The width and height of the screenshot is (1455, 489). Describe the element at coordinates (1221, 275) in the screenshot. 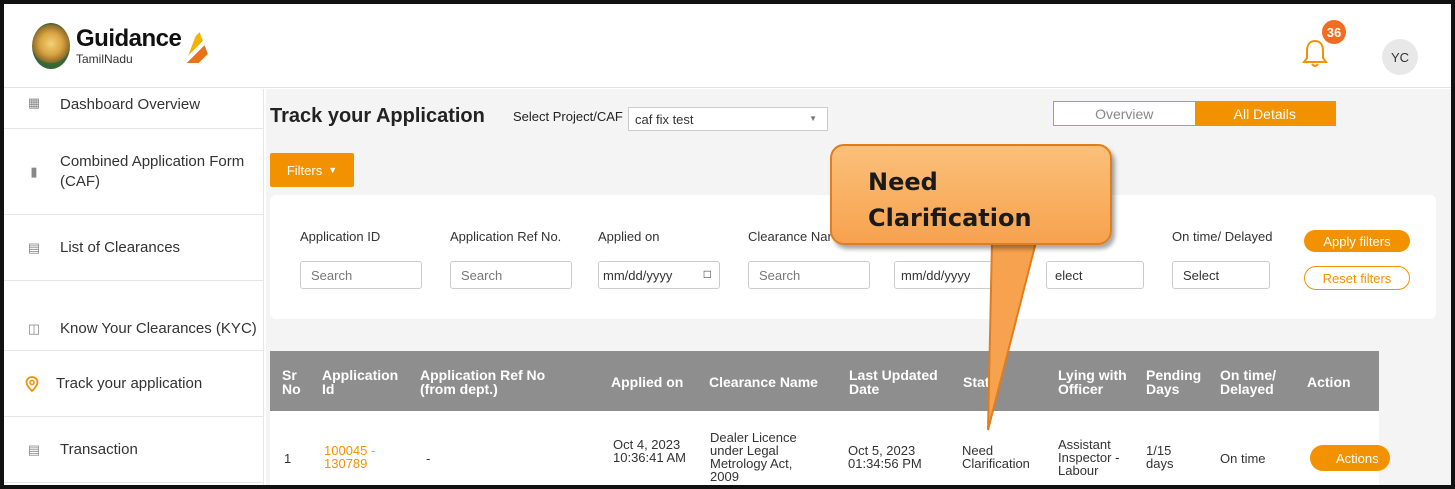

I see `ontime-select: Select` at that location.